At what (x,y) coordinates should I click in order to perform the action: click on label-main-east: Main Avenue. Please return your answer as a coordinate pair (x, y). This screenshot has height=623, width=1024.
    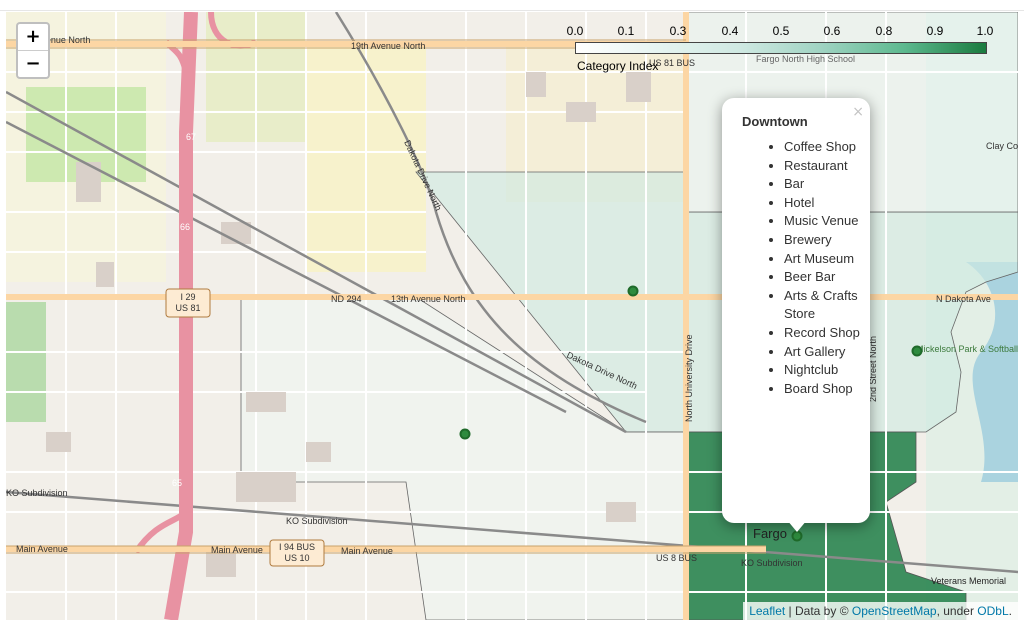
    Looking at the image, I should click on (367, 551).